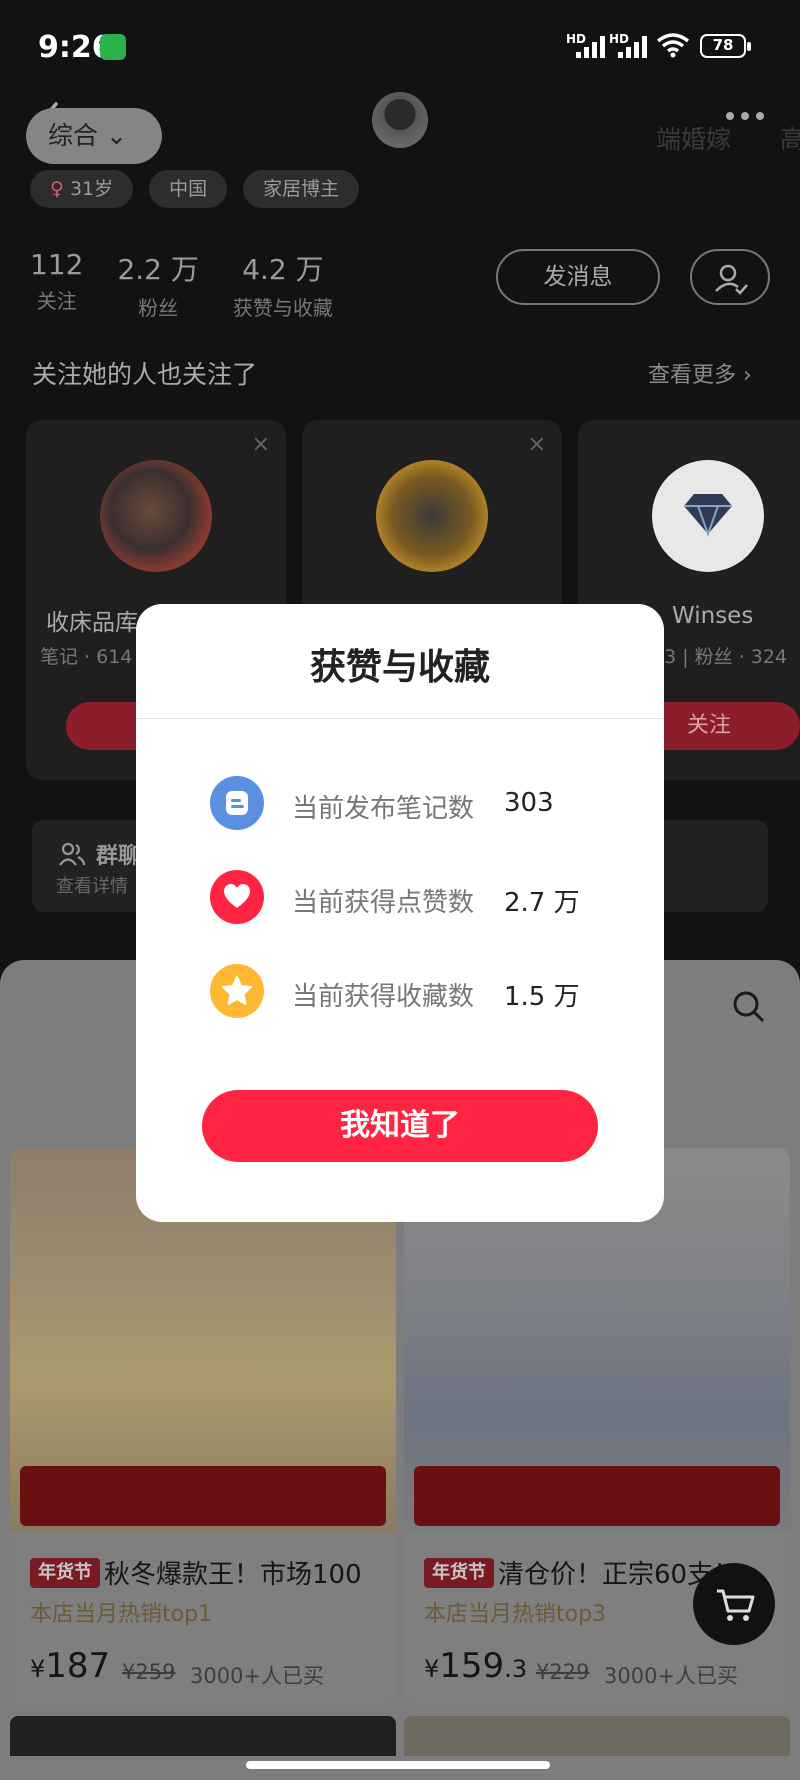 The height and width of the screenshot is (1780, 800). I want to click on product-price: ¥187, so click(70, 1666).